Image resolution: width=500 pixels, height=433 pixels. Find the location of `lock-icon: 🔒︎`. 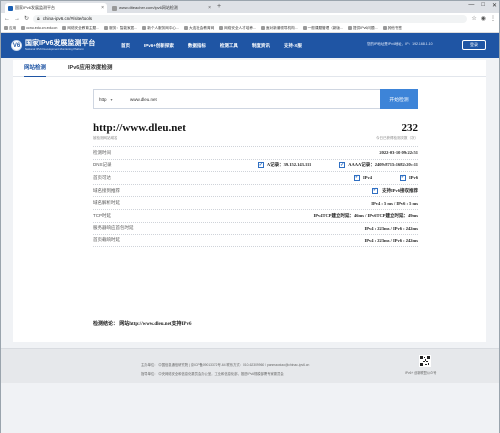

lock-icon: 🔒︎ is located at coordinates (38, 18).